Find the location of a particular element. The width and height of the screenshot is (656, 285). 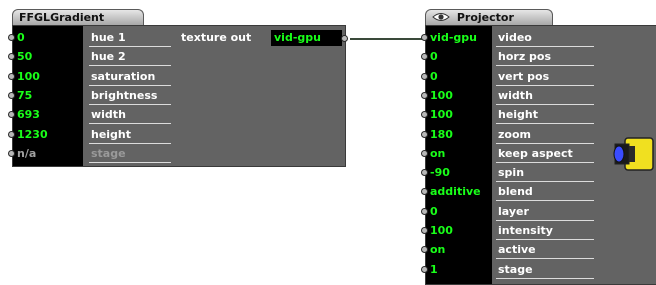

projector-title: Projector is located at coordinates (485, 17).